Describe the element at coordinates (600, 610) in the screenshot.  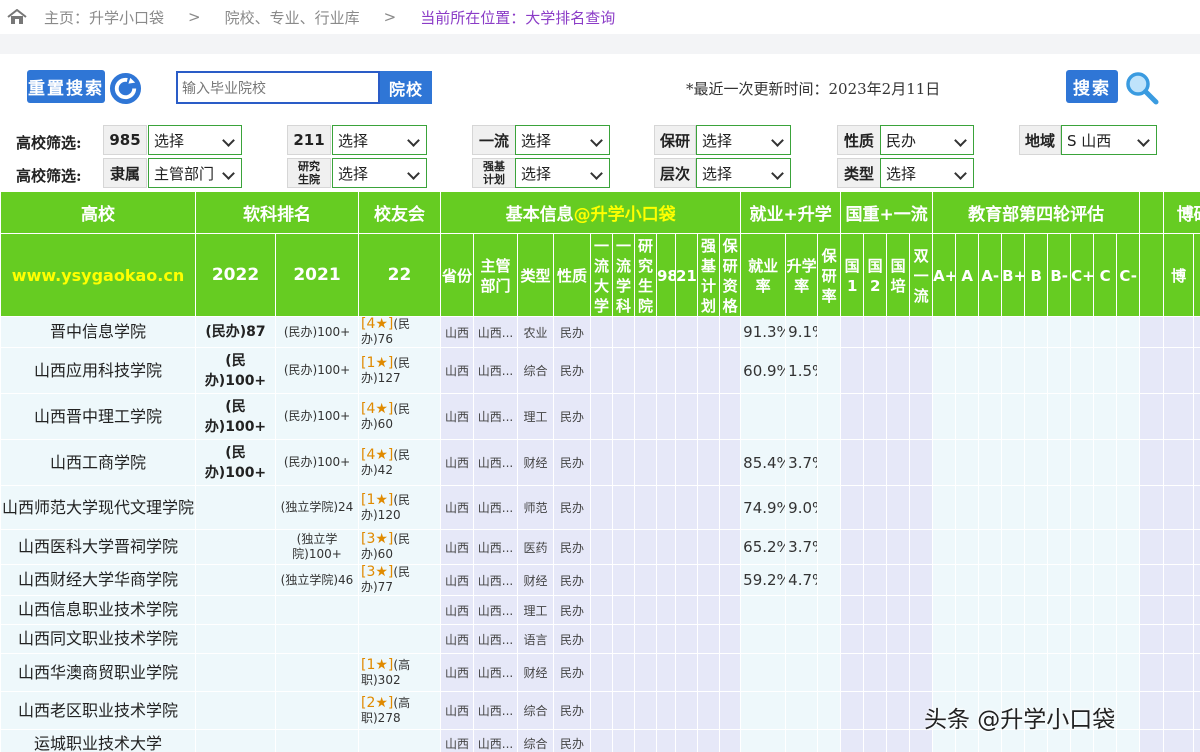
I see `table-row: 山西信息职业技术学院 山西 山西... 理工 民办` at that location.